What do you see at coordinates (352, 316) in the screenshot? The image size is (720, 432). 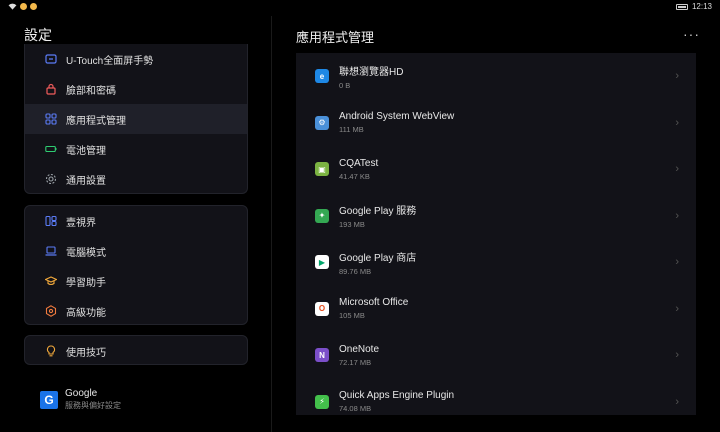 I see `app-size: 105 MB` at bounding box center [352, 316].